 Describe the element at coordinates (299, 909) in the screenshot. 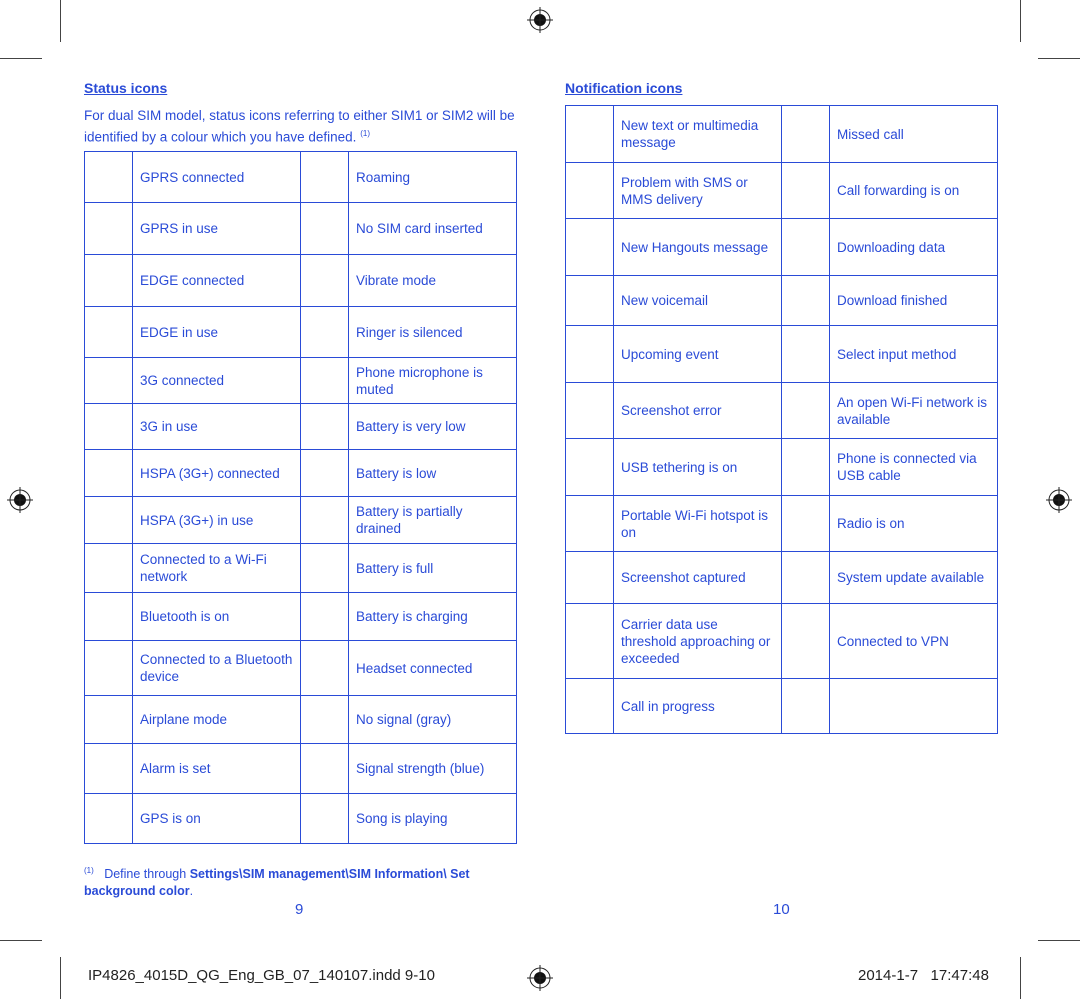

I see `page-number-left: 9` at that location.